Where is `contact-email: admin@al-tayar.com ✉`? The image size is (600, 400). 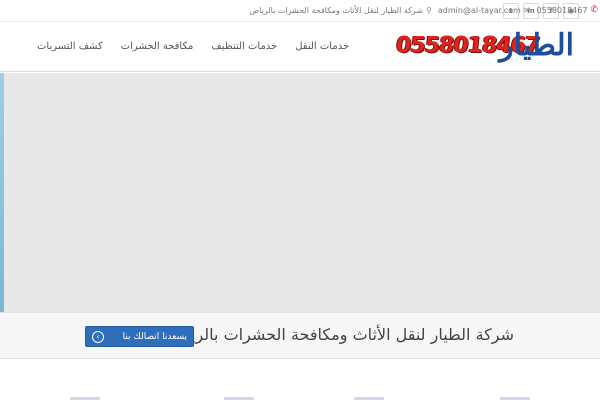 contact-email: admin@al-tayar.com ✉ is located at coordinates (484, 10).